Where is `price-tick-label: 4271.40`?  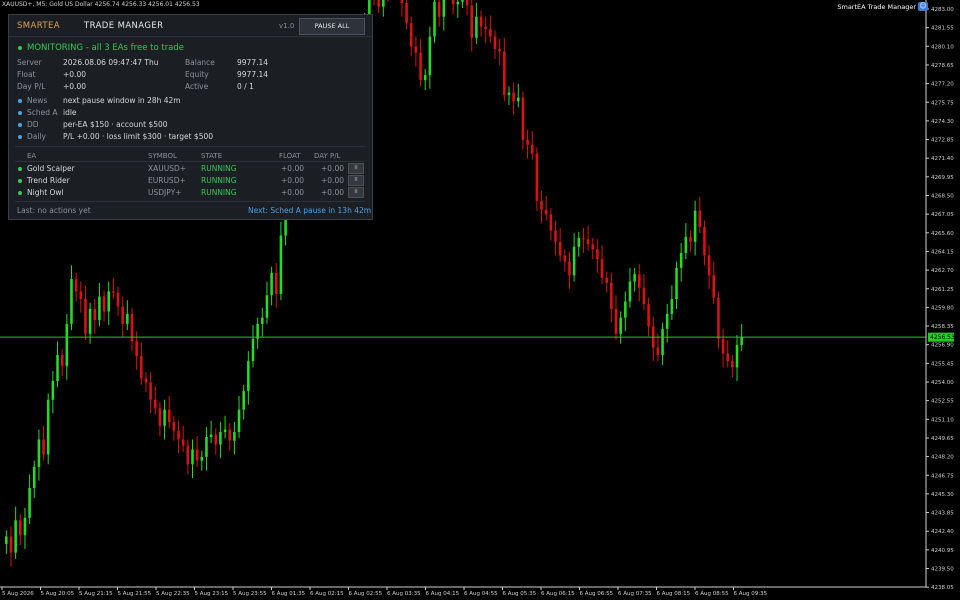 price-tick-label: 4271.40 is located at coordinates (942, 159).